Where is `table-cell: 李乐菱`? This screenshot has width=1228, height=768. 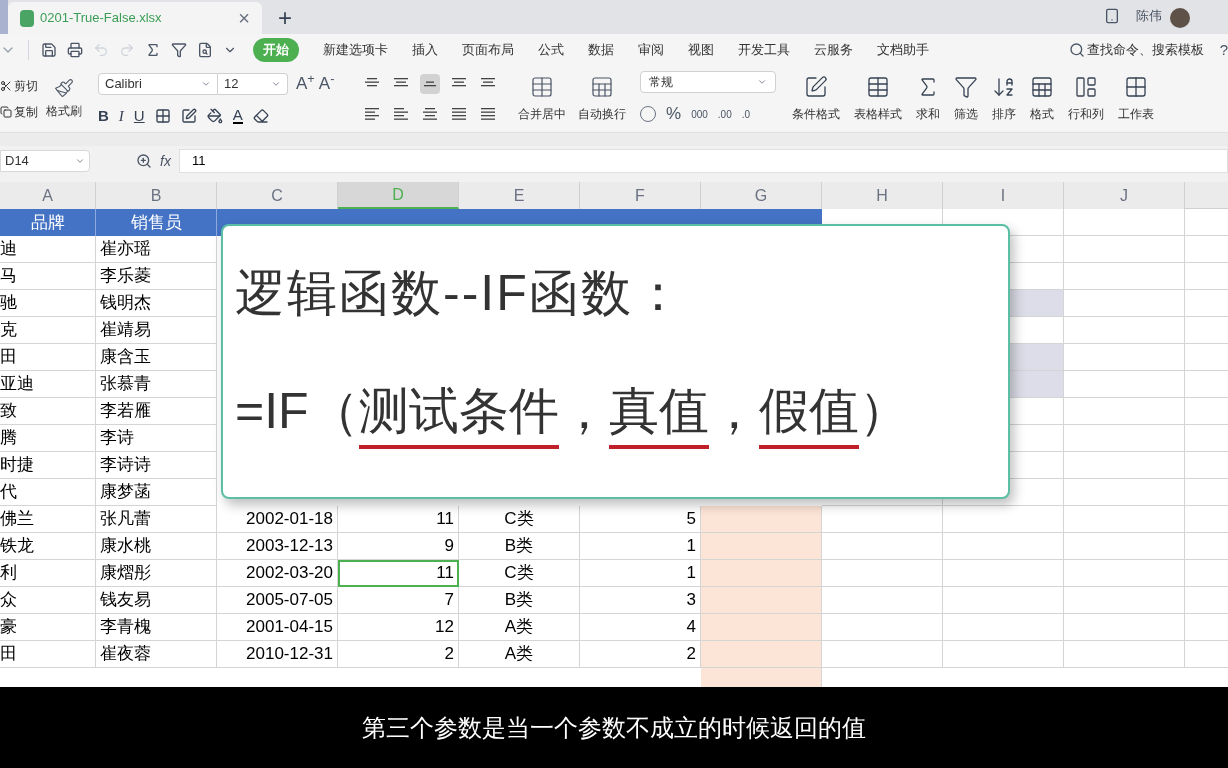 table-cell: 李乐菱 is located at coordinates (156, 276).